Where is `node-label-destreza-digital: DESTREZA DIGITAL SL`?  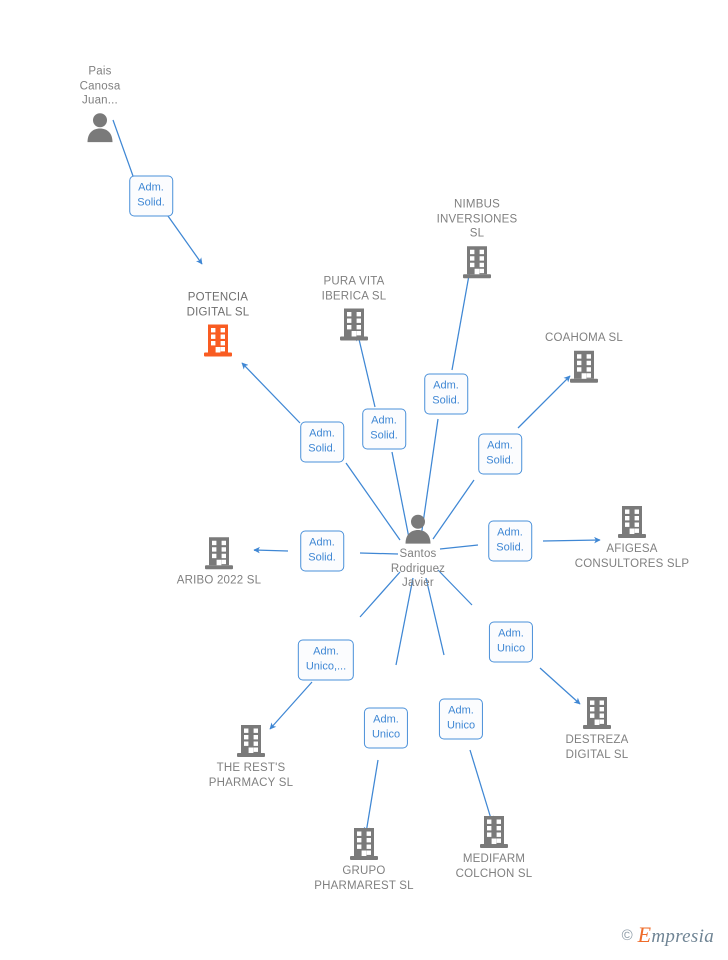 node-label-destreza-digital: DESTREZA DIGITAL SL is located at coordinates (597, 747).